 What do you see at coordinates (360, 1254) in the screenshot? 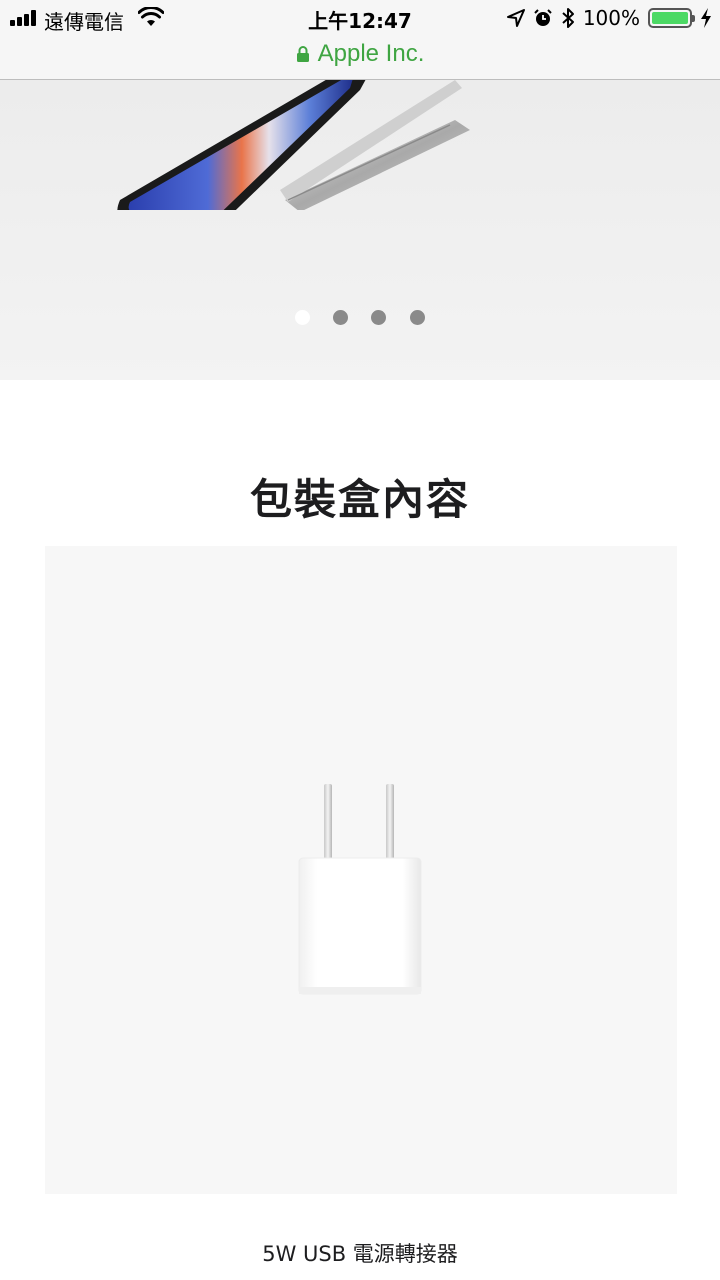
I see `product-caption: 5W USB 電源轉接器` at bounding box center [360, 1254].